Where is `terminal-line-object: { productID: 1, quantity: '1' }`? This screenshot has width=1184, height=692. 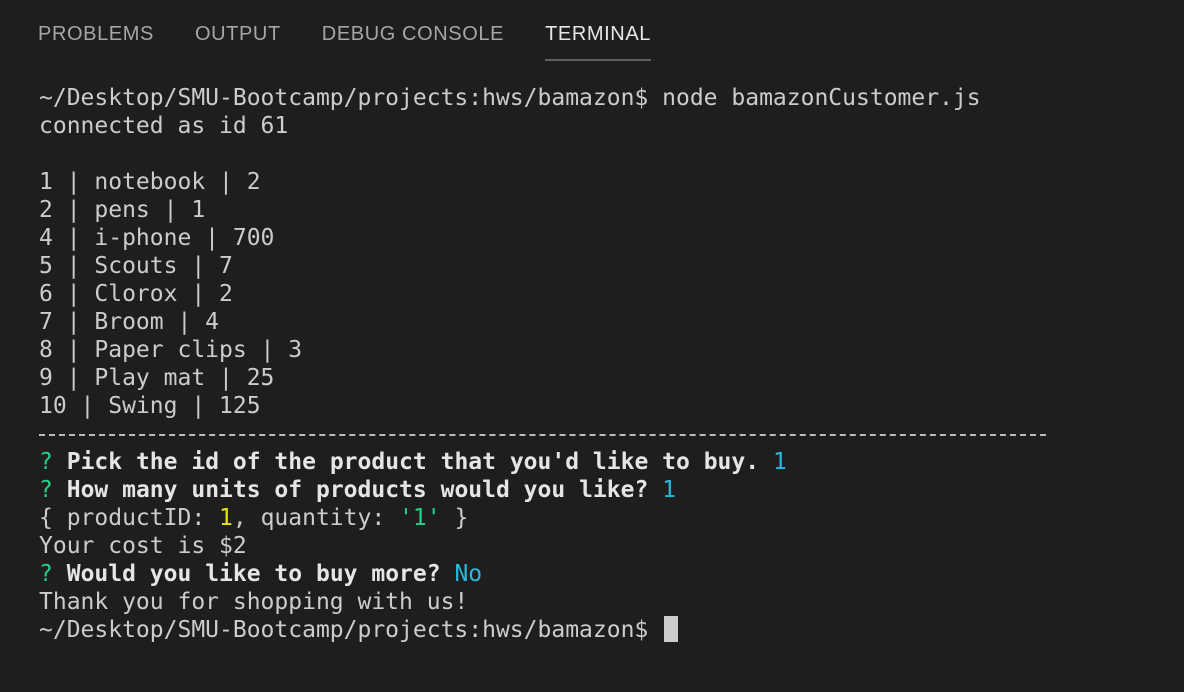
terminal-line-object: { productID: 1, quantity: '1' } is located at coordinates (599, 518).